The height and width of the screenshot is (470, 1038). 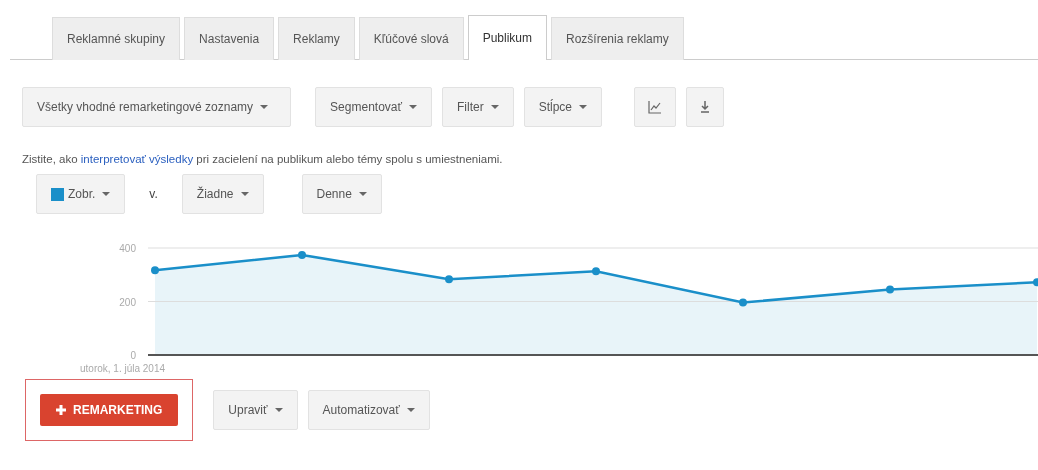 What do you see at coordinates (137, 159) in the screenshot?
I see `interpret-link: interpretovať výsledky` at bounding box center [137, 159].